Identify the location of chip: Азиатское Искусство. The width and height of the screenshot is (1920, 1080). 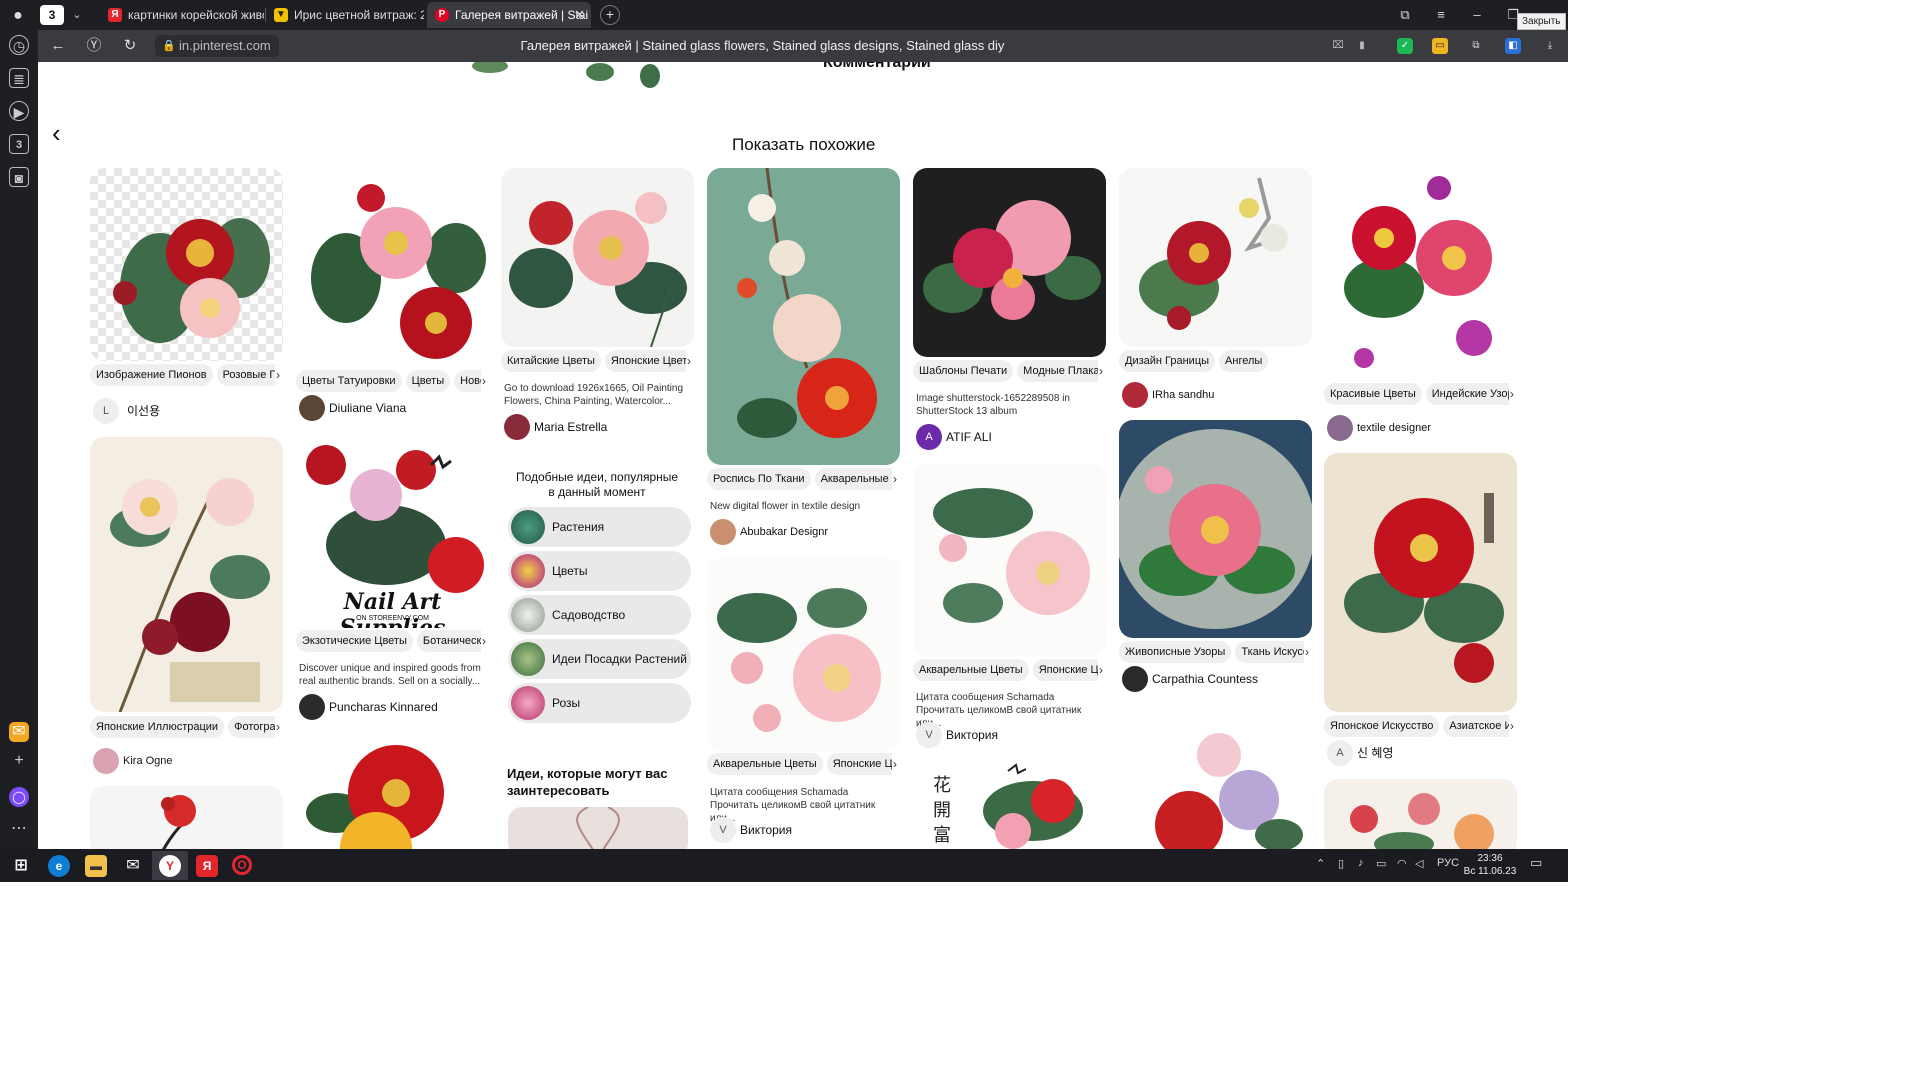
(1476, 726).